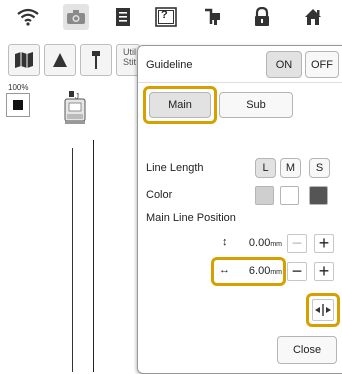  What do you see at coordinates (159, 195) in the screenshot?
I see `color-label: Color` at bounding box center [159, 195].